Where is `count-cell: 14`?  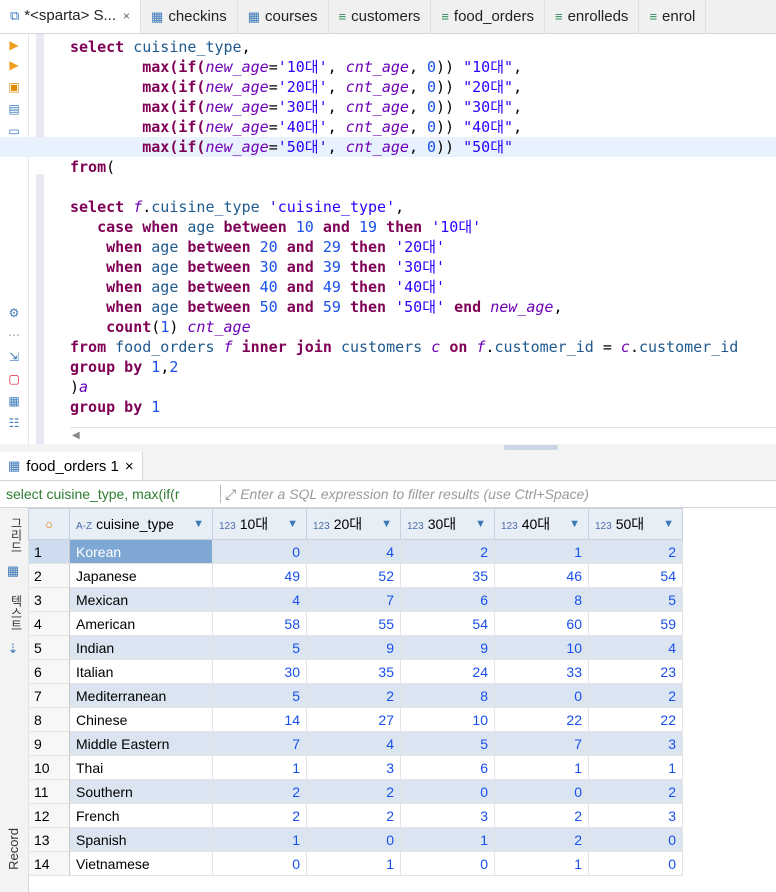 count-cell: 14 is located at coordinates (259, 719).